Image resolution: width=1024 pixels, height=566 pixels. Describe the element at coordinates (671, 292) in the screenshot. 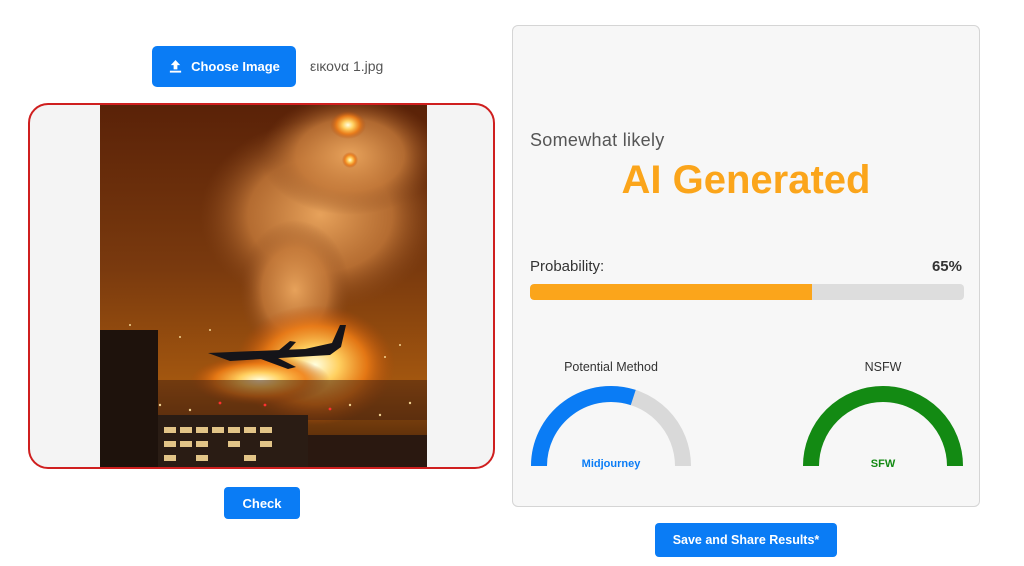

I see `probability-bar-fill` at that location.